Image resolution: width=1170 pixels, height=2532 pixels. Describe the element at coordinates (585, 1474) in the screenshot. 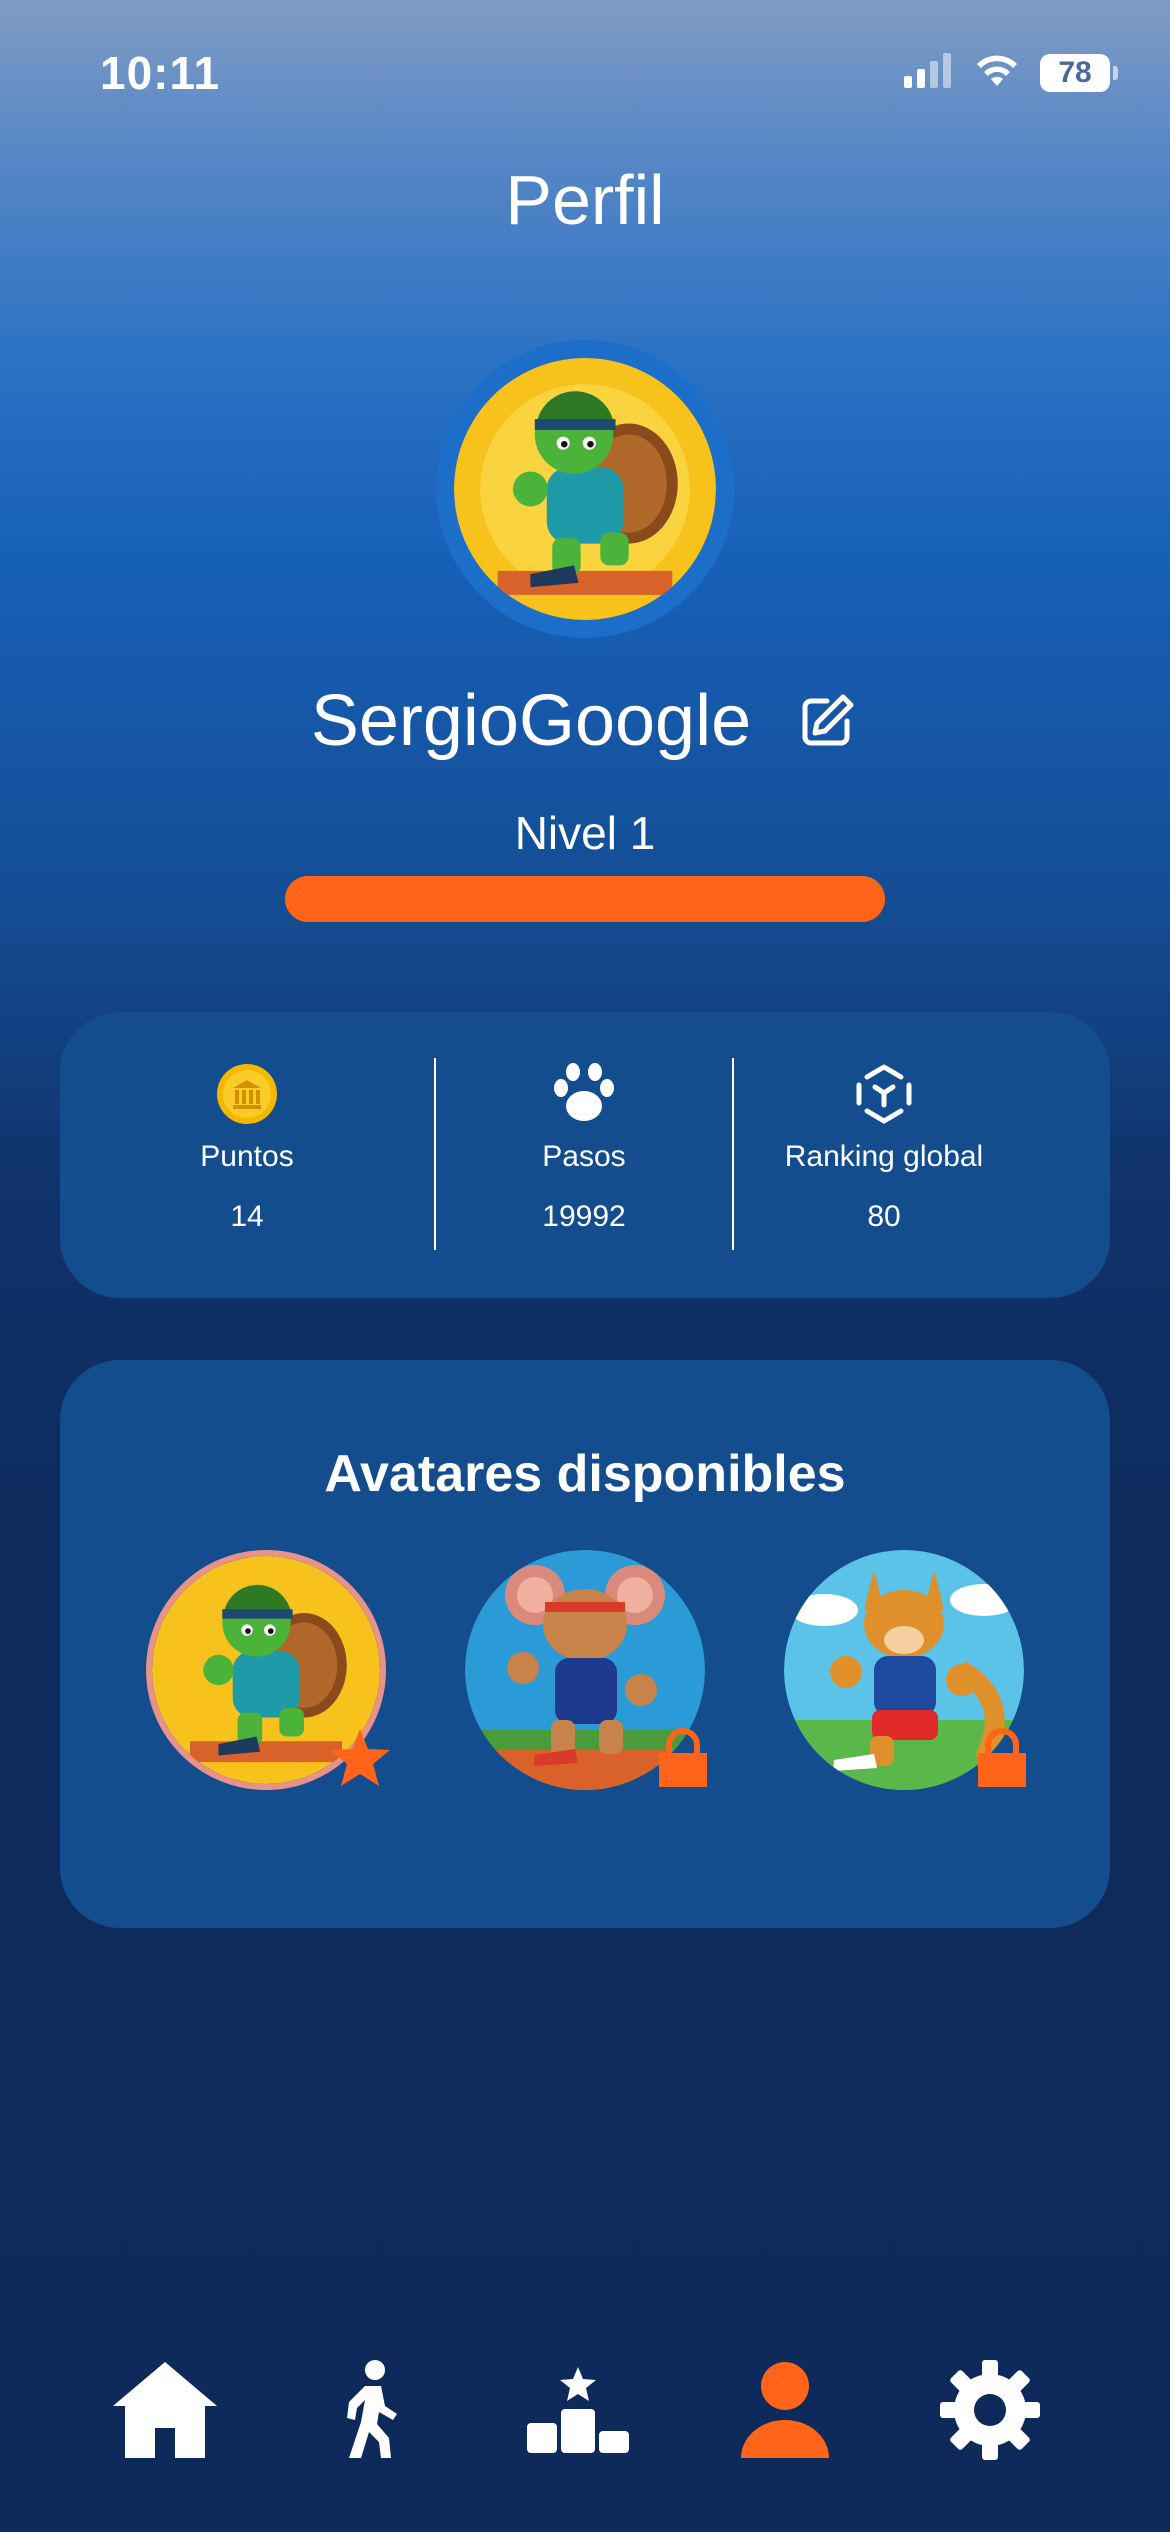

I see `avatars-title: Avatares disponibles` at that location.